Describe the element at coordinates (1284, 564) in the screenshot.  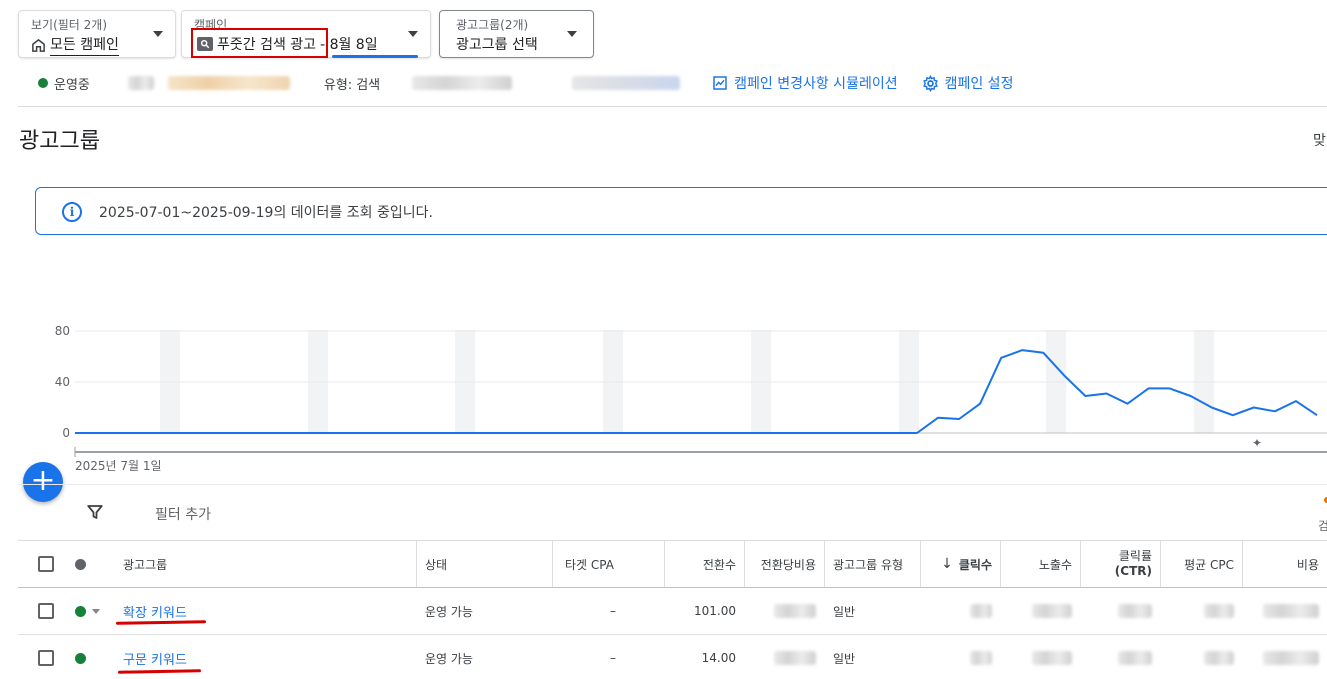
I see `col-header-cost: 비용` at that location.